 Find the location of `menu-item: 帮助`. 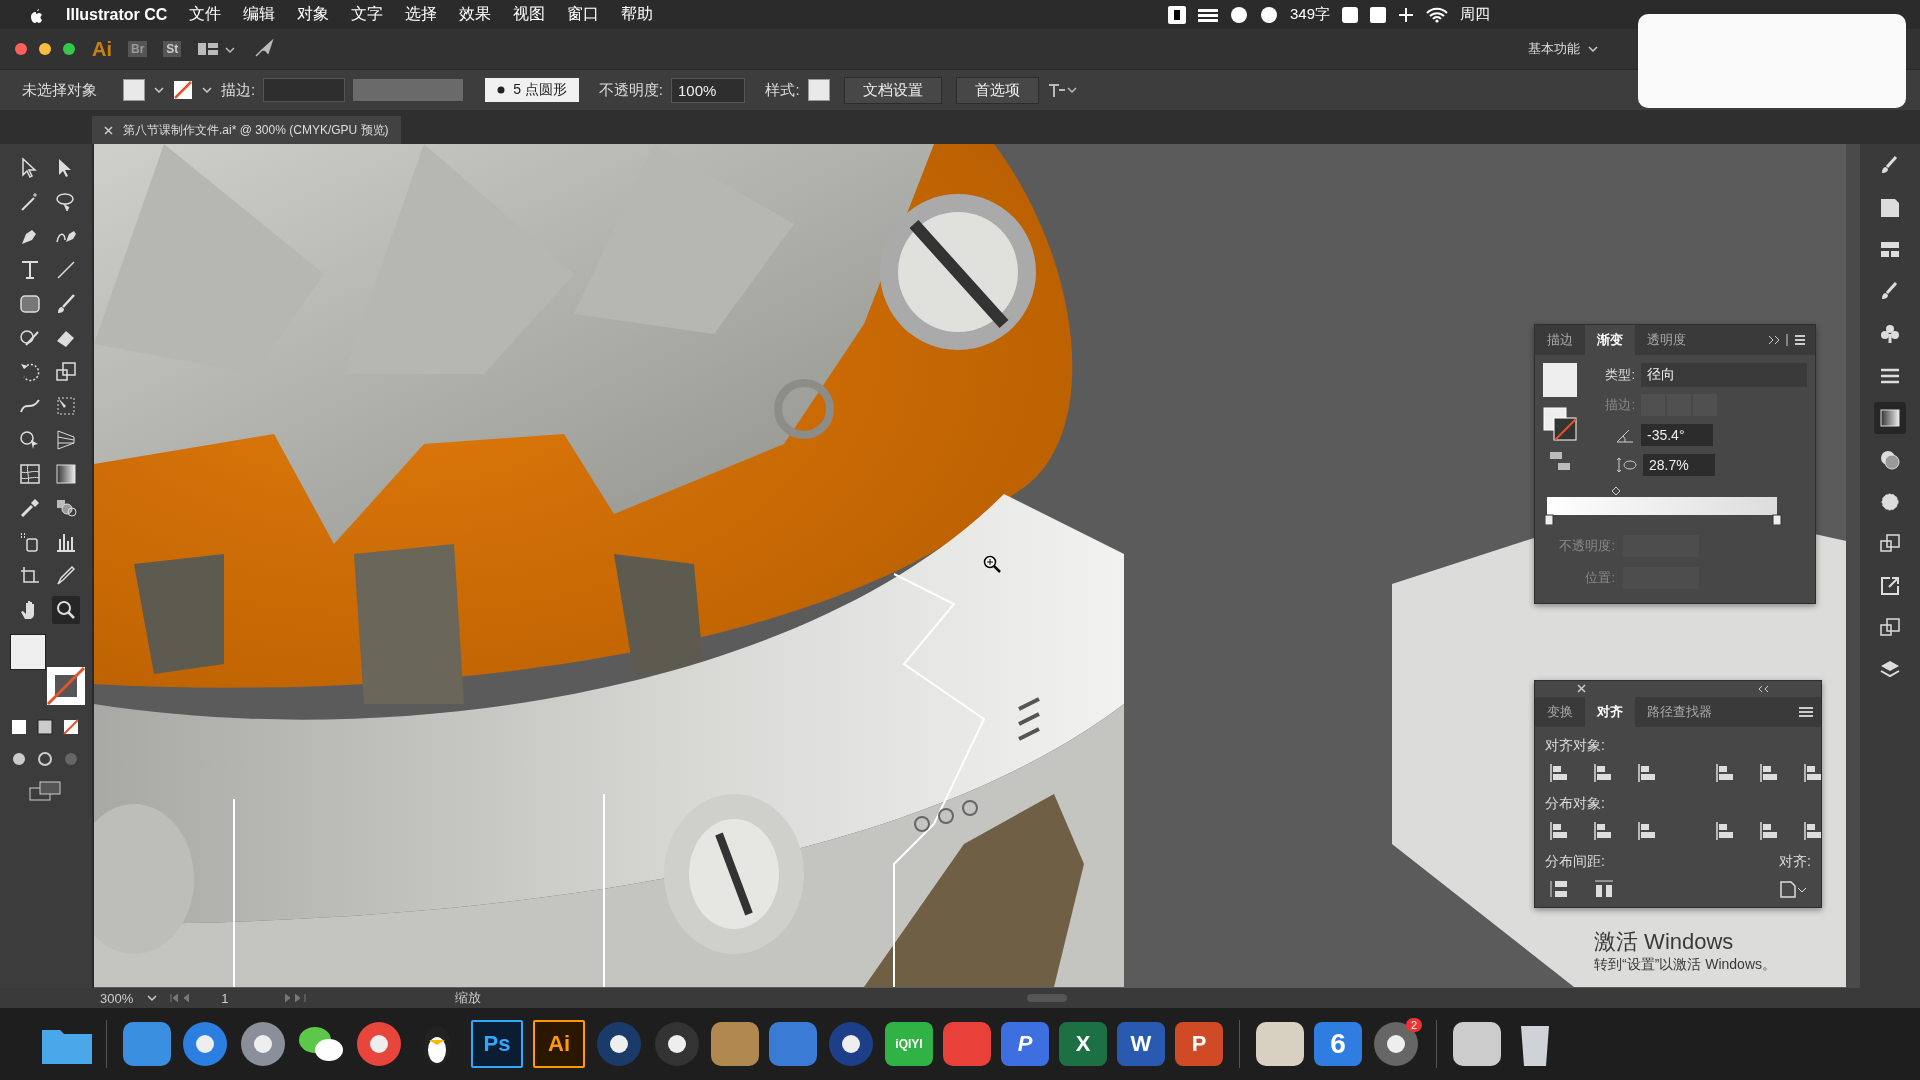

menu-item: 帮助 is located at coordinates (637, 14).